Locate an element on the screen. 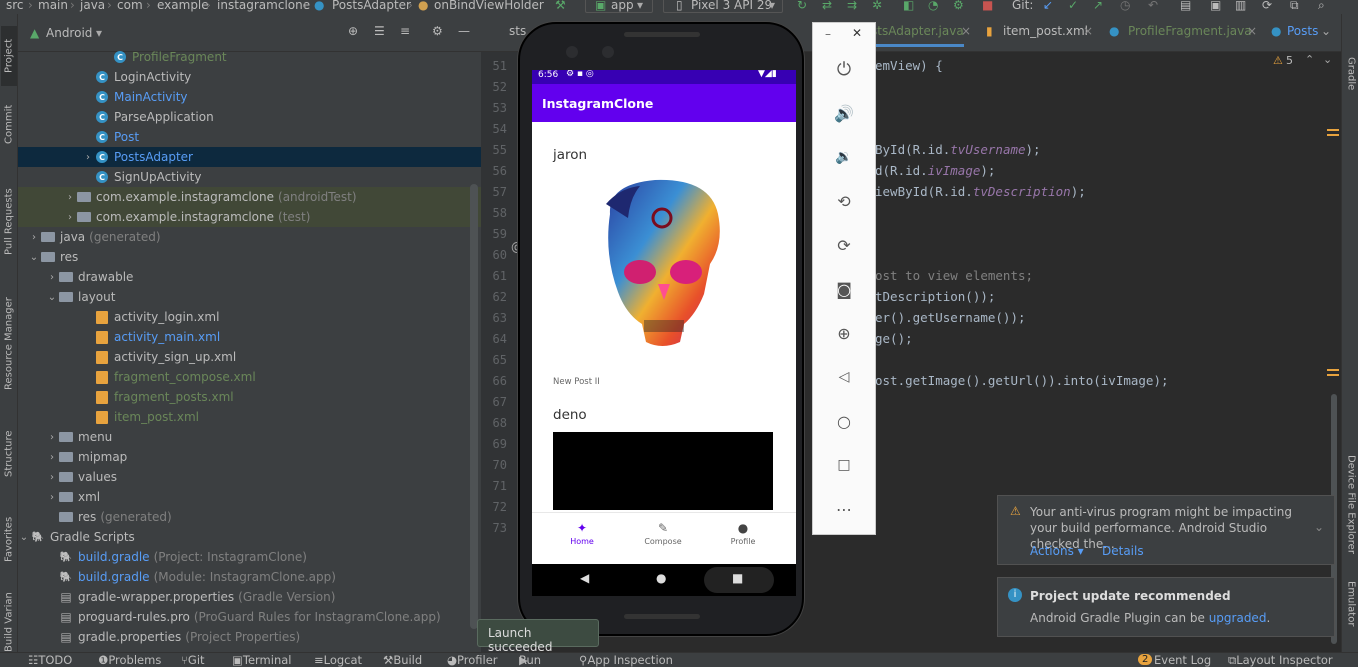  git-push-icon: ↗ is located at coordinates (1098, 6).